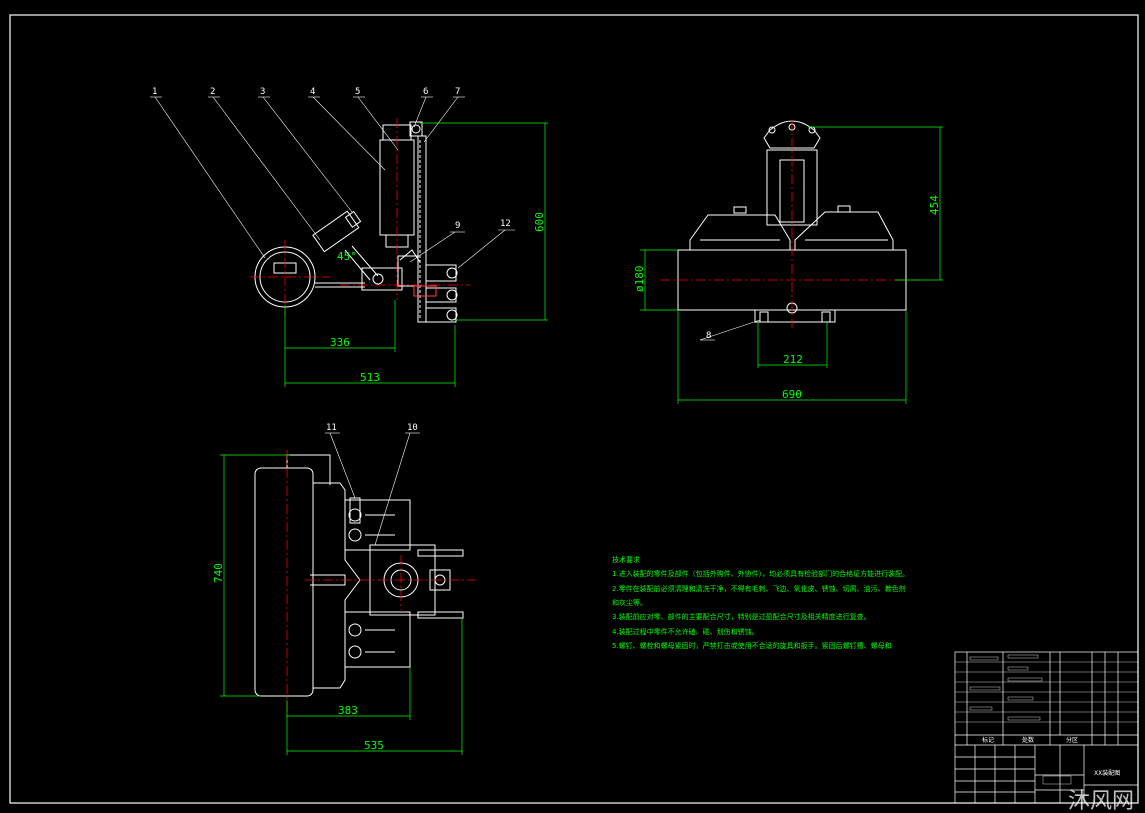 The width and height of the screenshot is (1145, 813). I want to click on tech-notes-title: 技术要求, so click(626, 559).